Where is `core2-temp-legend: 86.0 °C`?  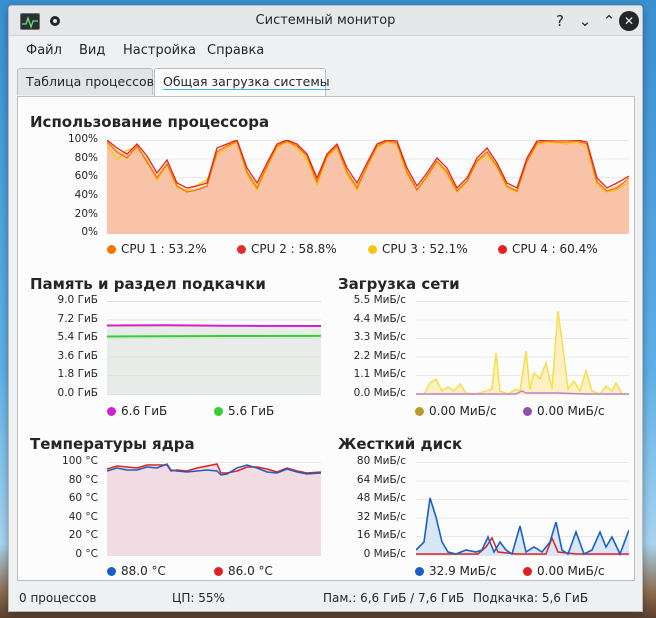 core2-temp-legend: 86.0 °C is located at coordinates (243, 571).